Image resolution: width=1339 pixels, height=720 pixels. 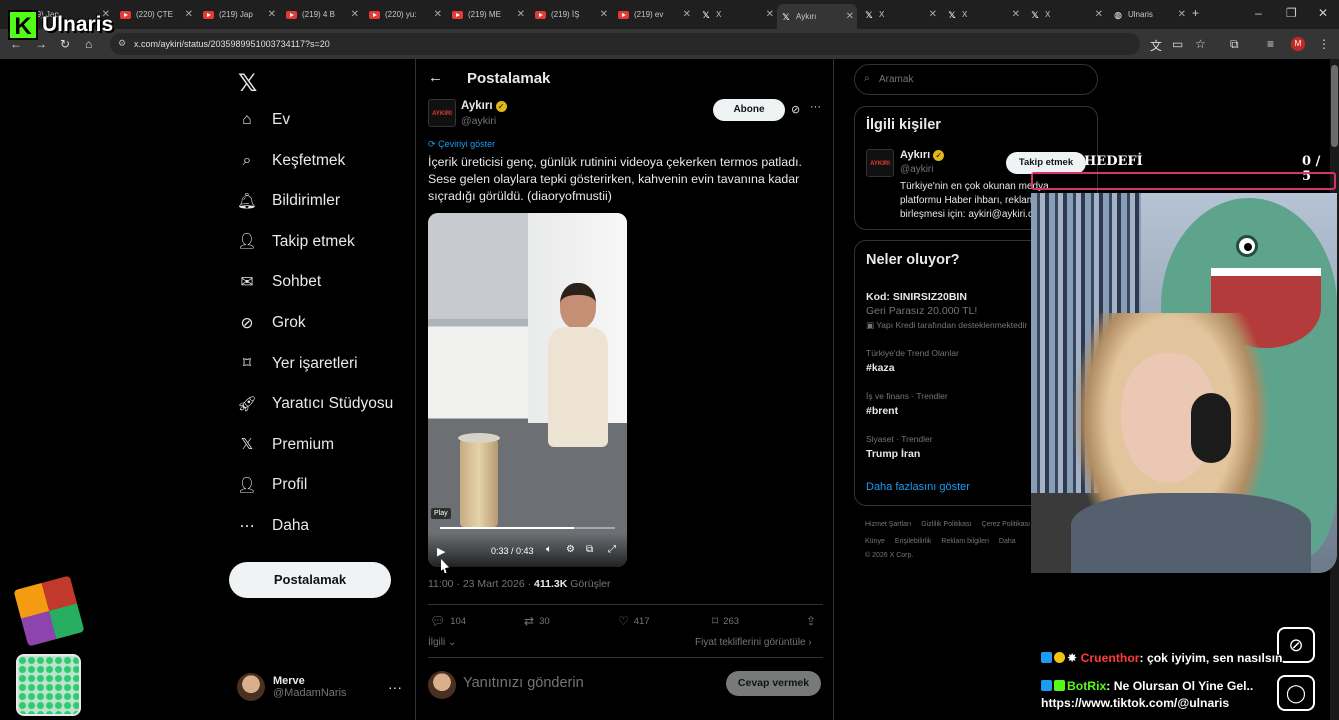 I want to click on related-name: Aykırı ✓, so click(x=922, y=155).